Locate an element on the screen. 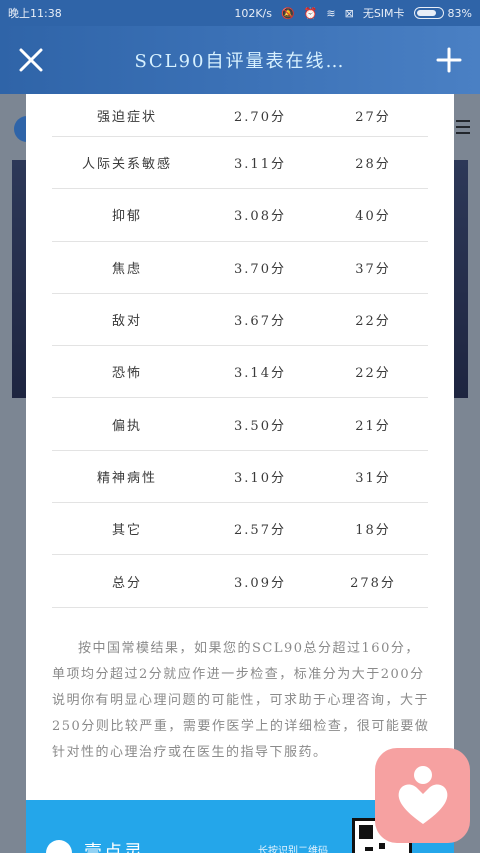 Image resolution: width=480 pixels, height=853 pixels. factor-name: 敌对 is located at coordinates (126, 322).